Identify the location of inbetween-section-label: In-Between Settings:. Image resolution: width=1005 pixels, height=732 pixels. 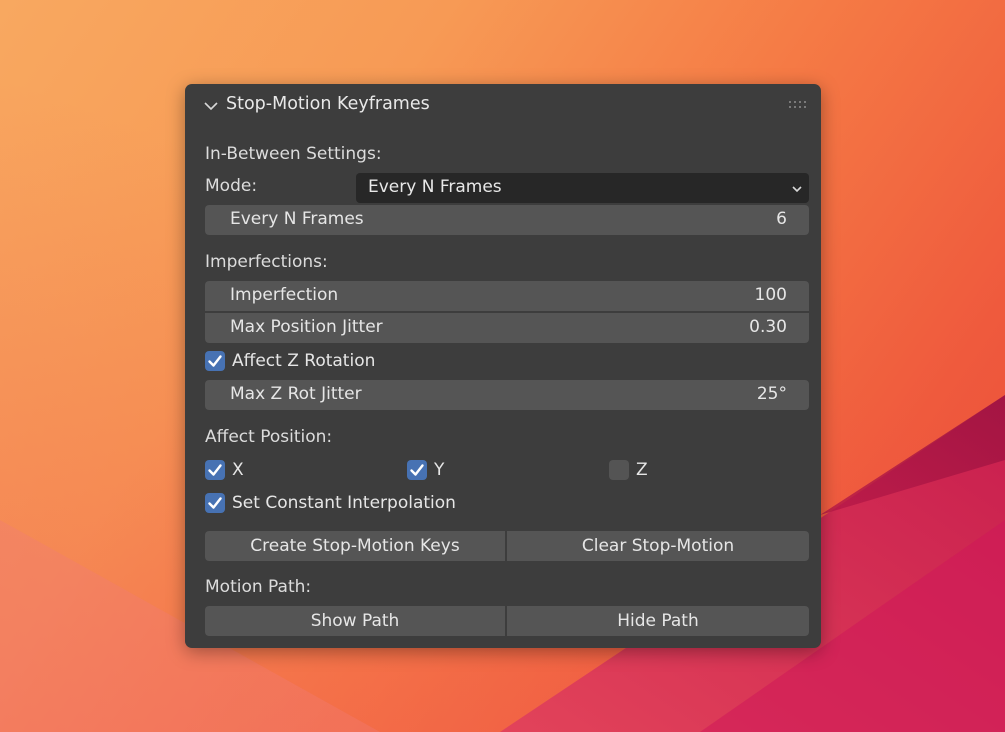
(293, 154).